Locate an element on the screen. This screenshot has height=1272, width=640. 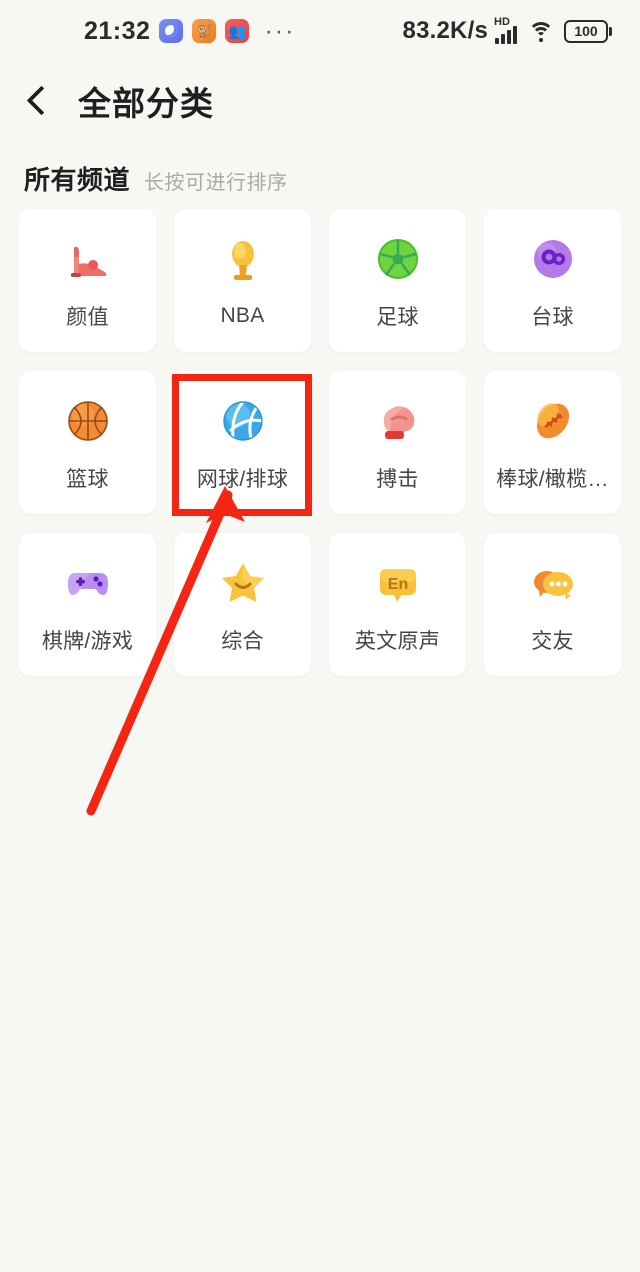
channel-card-football: 足球 is located at coordinates (397, 280).